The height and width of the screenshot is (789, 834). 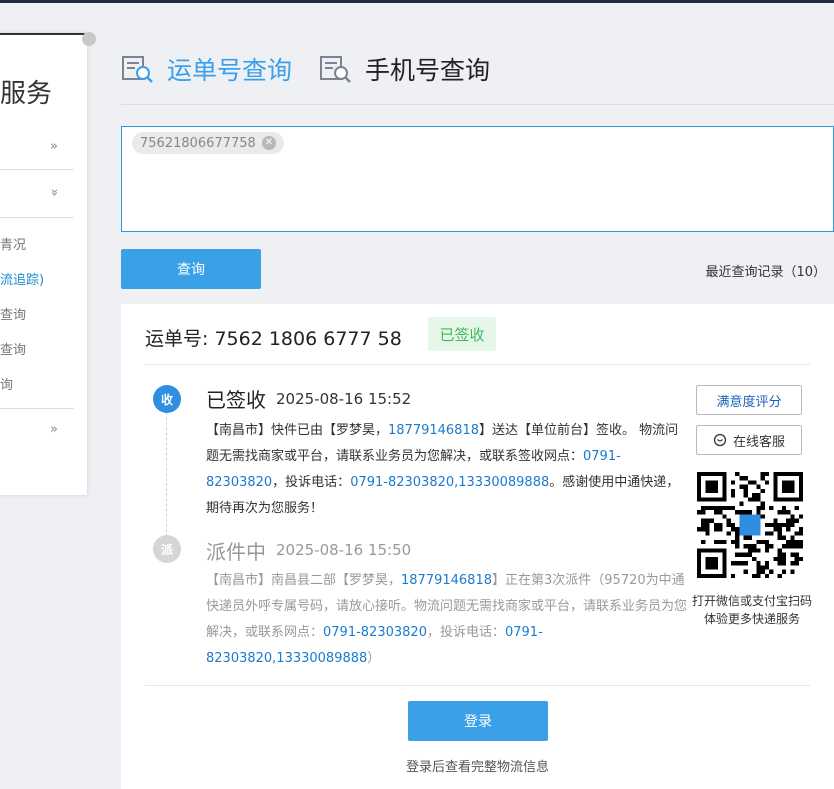 What do you see at coordinates (335, 69) in the screenshot?
I see `phone-search-icon` at bounding box center [335, 69].